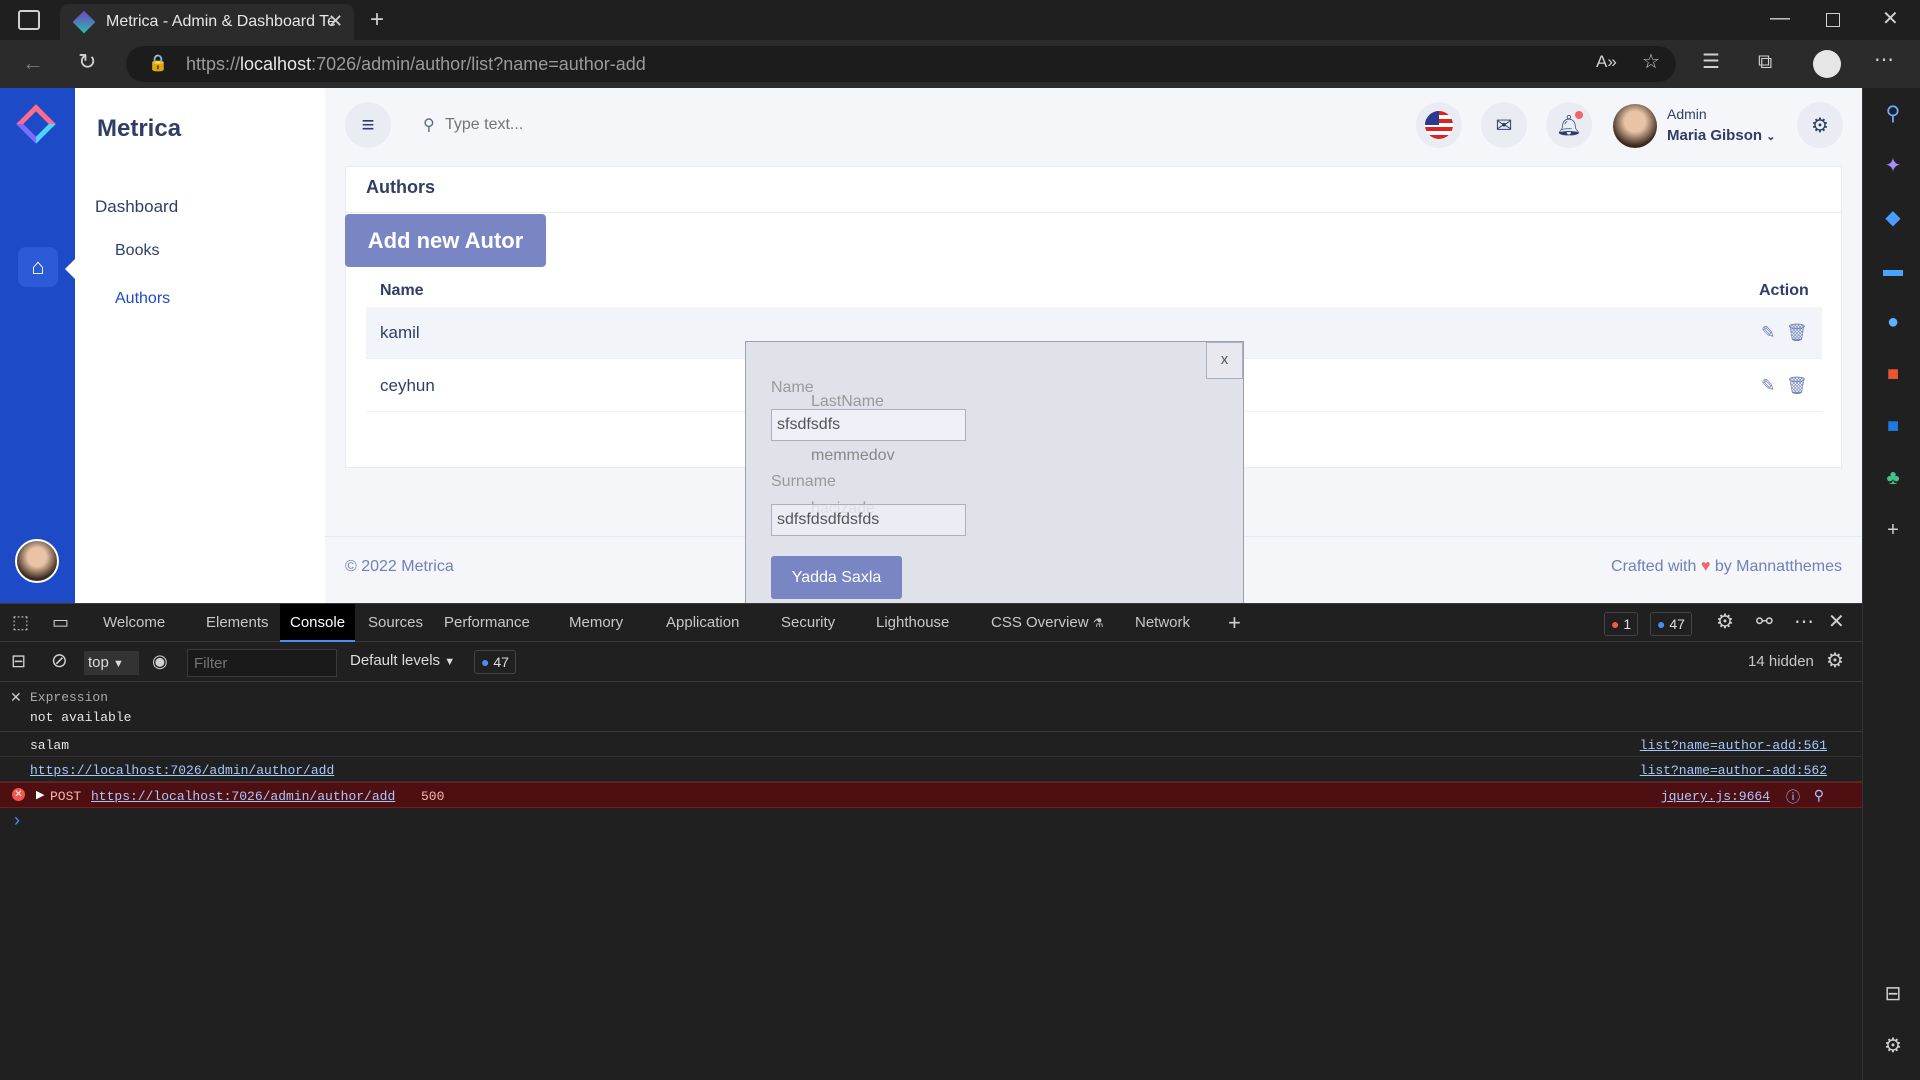  What do you see at coordinates (134, 623) in the screenshot?
I see `tab-welcome: Welcome` at bounding box center [134, 623].